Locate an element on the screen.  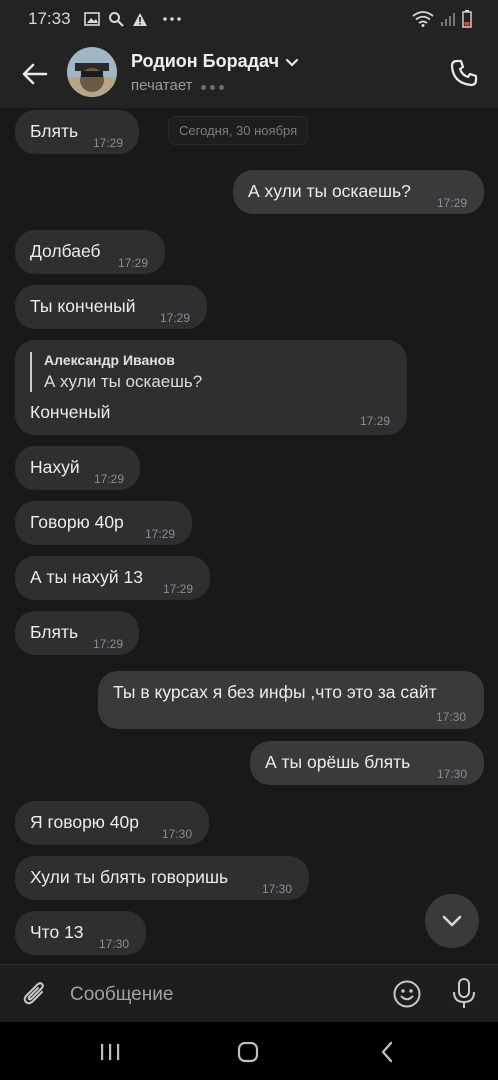
typing-status: печатает is located at coordinates (179, 85).